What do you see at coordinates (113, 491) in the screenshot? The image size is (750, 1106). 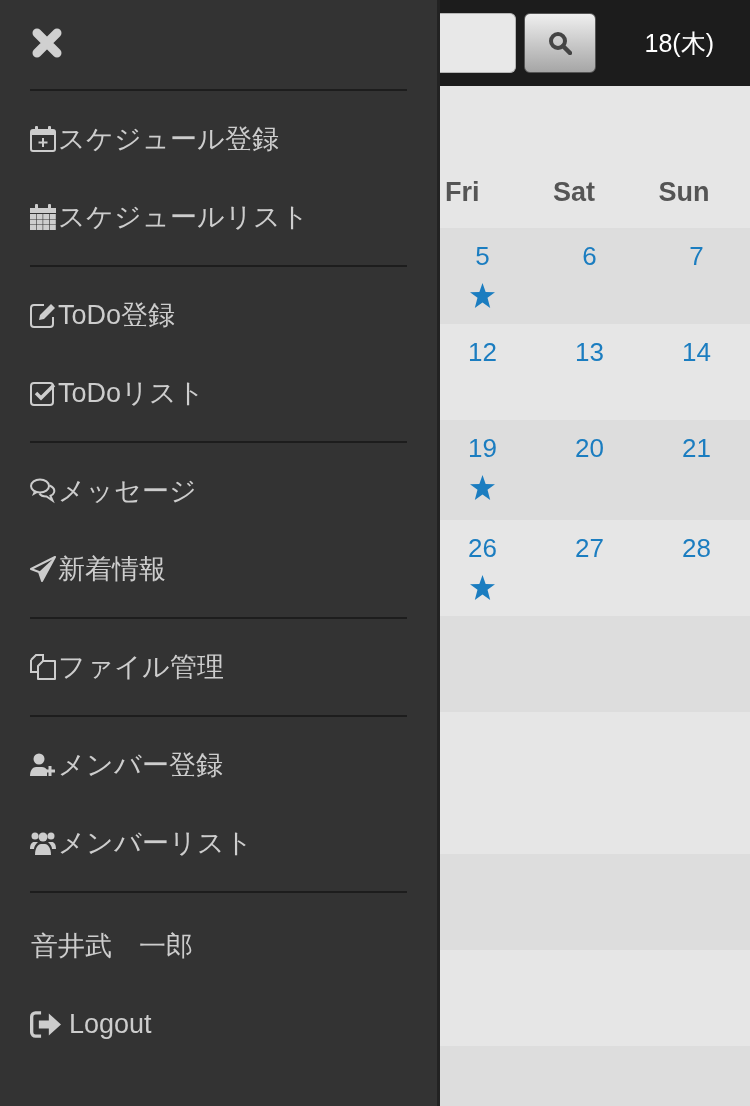 I see `menu-item: メッセージ` at bounding box center [113, 491].